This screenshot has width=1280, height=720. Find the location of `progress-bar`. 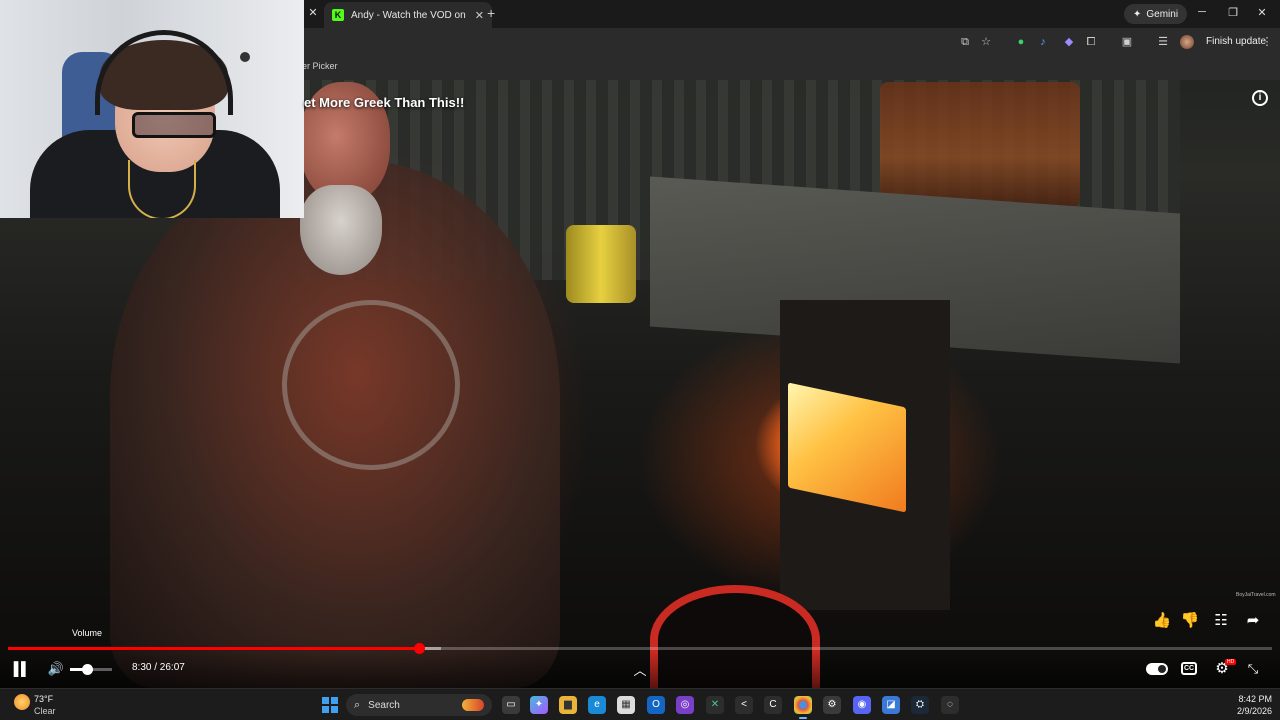

progress-bar is located at coordinates (640, 648).